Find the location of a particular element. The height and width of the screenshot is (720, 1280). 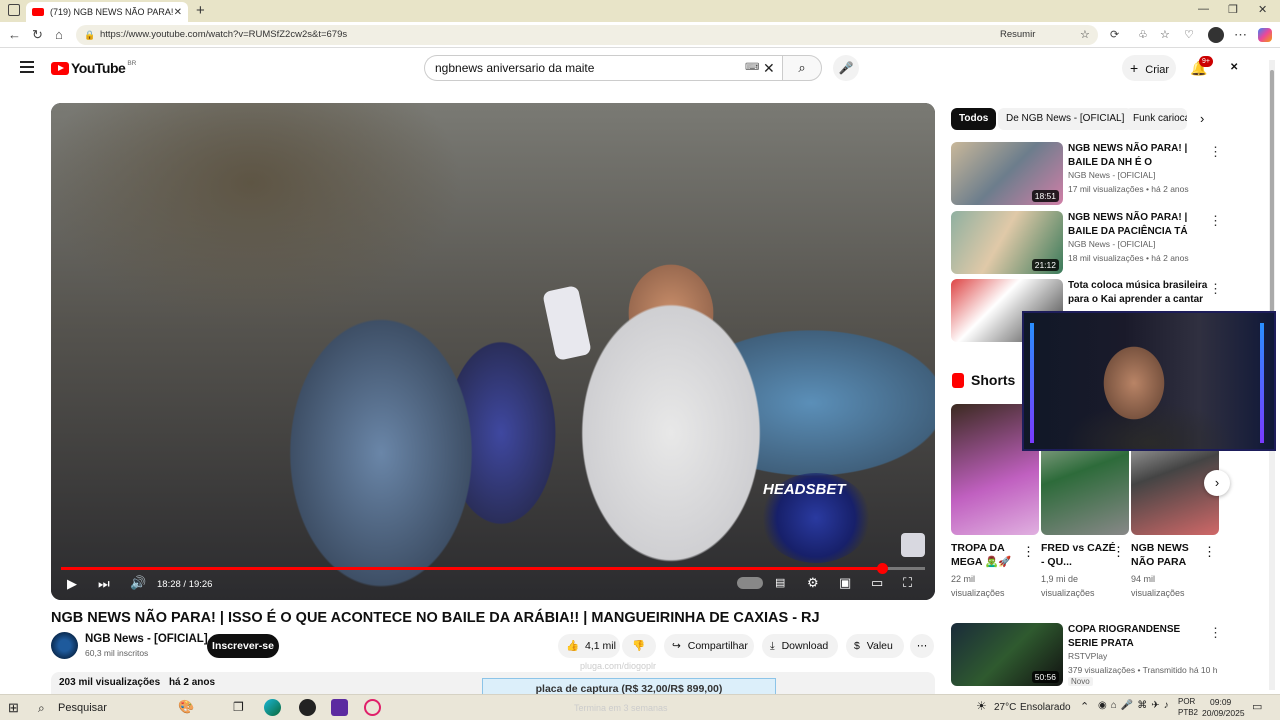

region-code: BR is located at coordinates (132, 63).